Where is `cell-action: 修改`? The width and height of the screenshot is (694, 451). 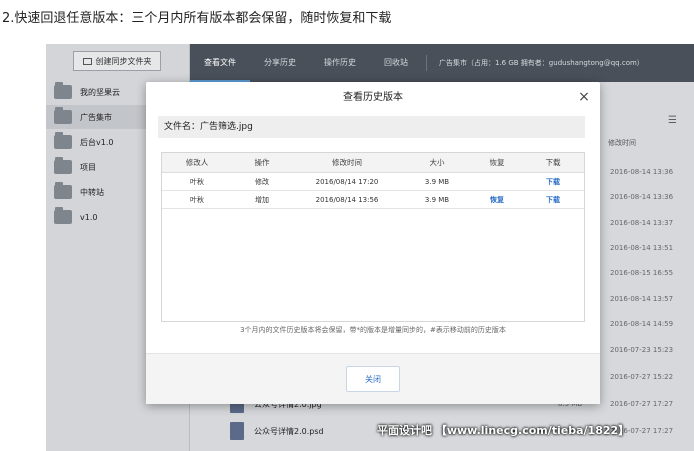
cell-action: 修改 is located at coordinates (262, 181).